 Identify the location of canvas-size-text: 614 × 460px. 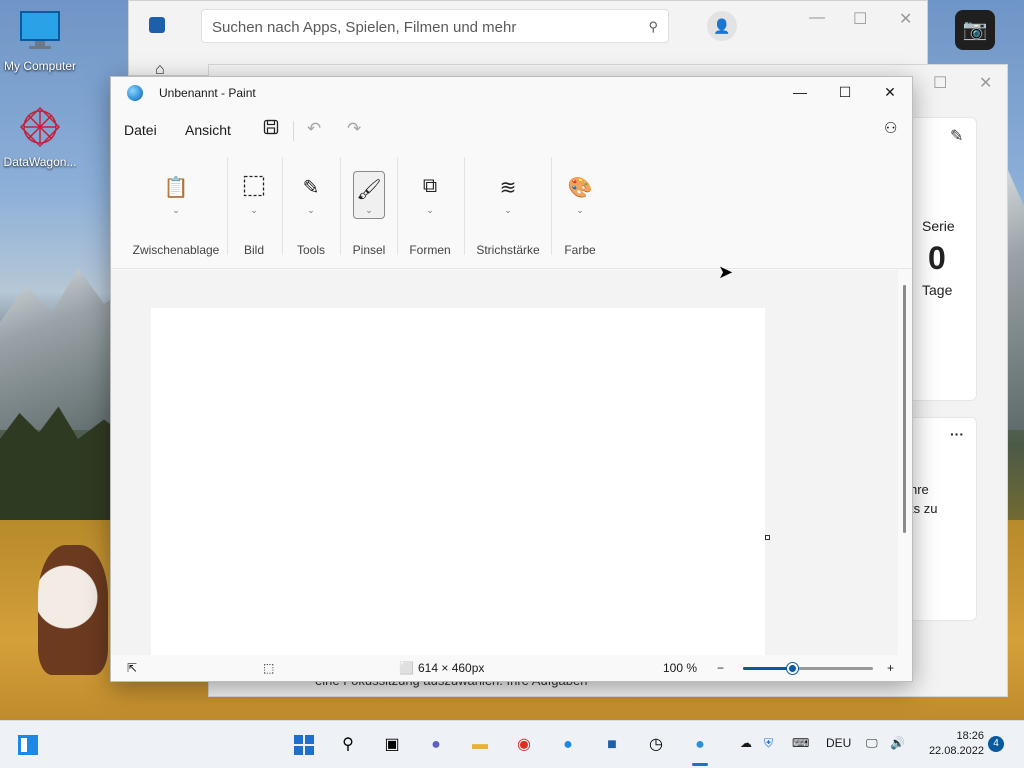
(451, 668).